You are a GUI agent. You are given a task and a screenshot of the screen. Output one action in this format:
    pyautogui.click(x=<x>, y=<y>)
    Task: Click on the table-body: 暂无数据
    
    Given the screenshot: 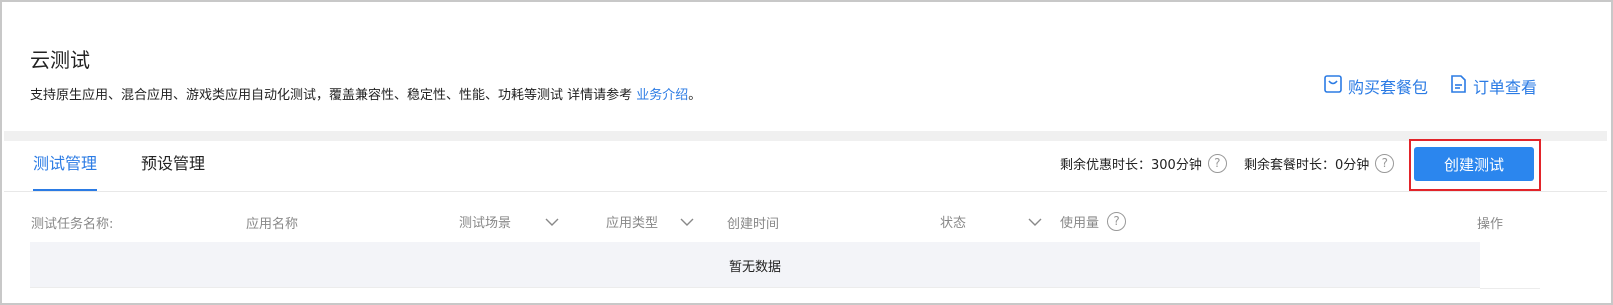 What is the action you would take?
    pyautogui.click(x=755, y=265)
    